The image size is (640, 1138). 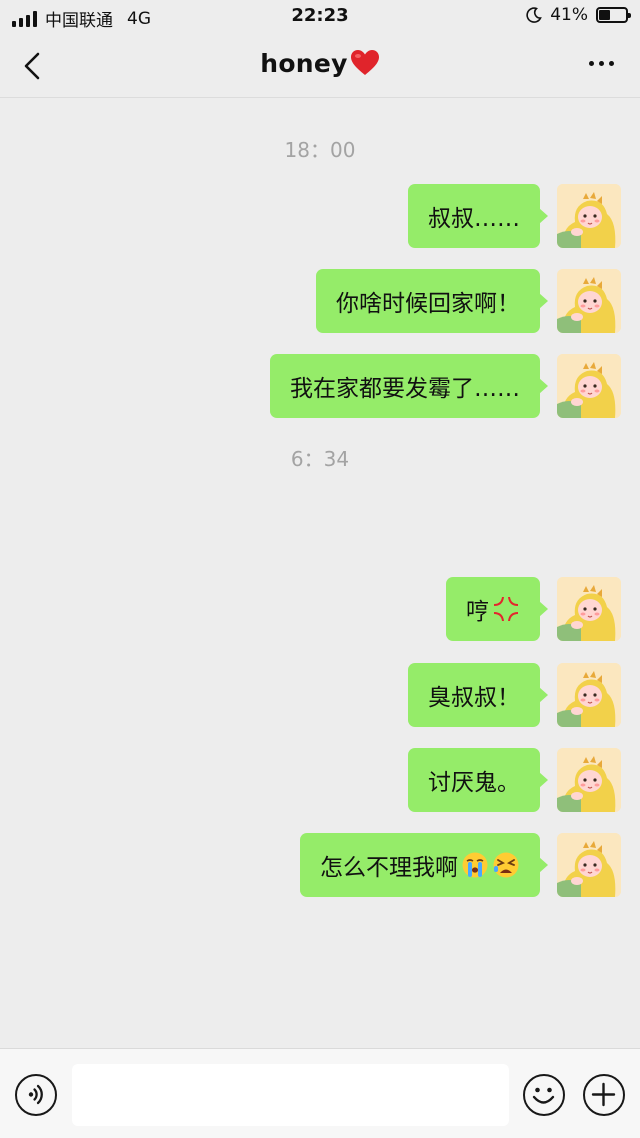 I want to click on status-bar: 中国联通 4G 22:23 41%, so click(x=320, y=17).